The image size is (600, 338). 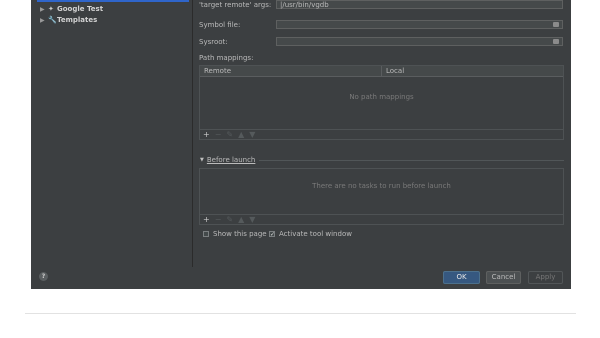 What do you see at coordinates (419, 41) in the screenshot?
I see `sysroot-field` at bounding box center [419, 41].